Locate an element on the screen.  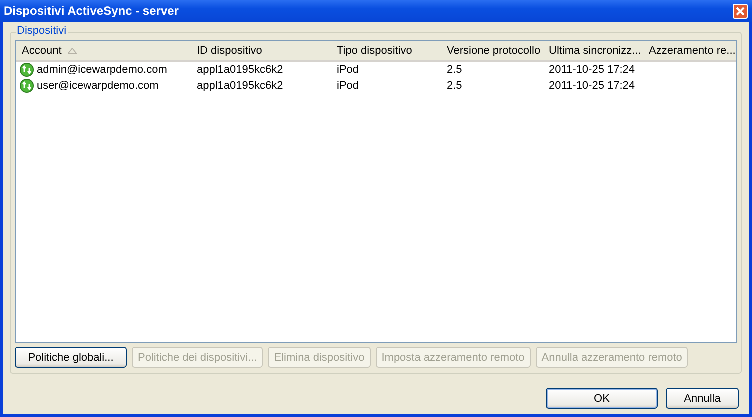
close-button is located at coordinates (740, 11).